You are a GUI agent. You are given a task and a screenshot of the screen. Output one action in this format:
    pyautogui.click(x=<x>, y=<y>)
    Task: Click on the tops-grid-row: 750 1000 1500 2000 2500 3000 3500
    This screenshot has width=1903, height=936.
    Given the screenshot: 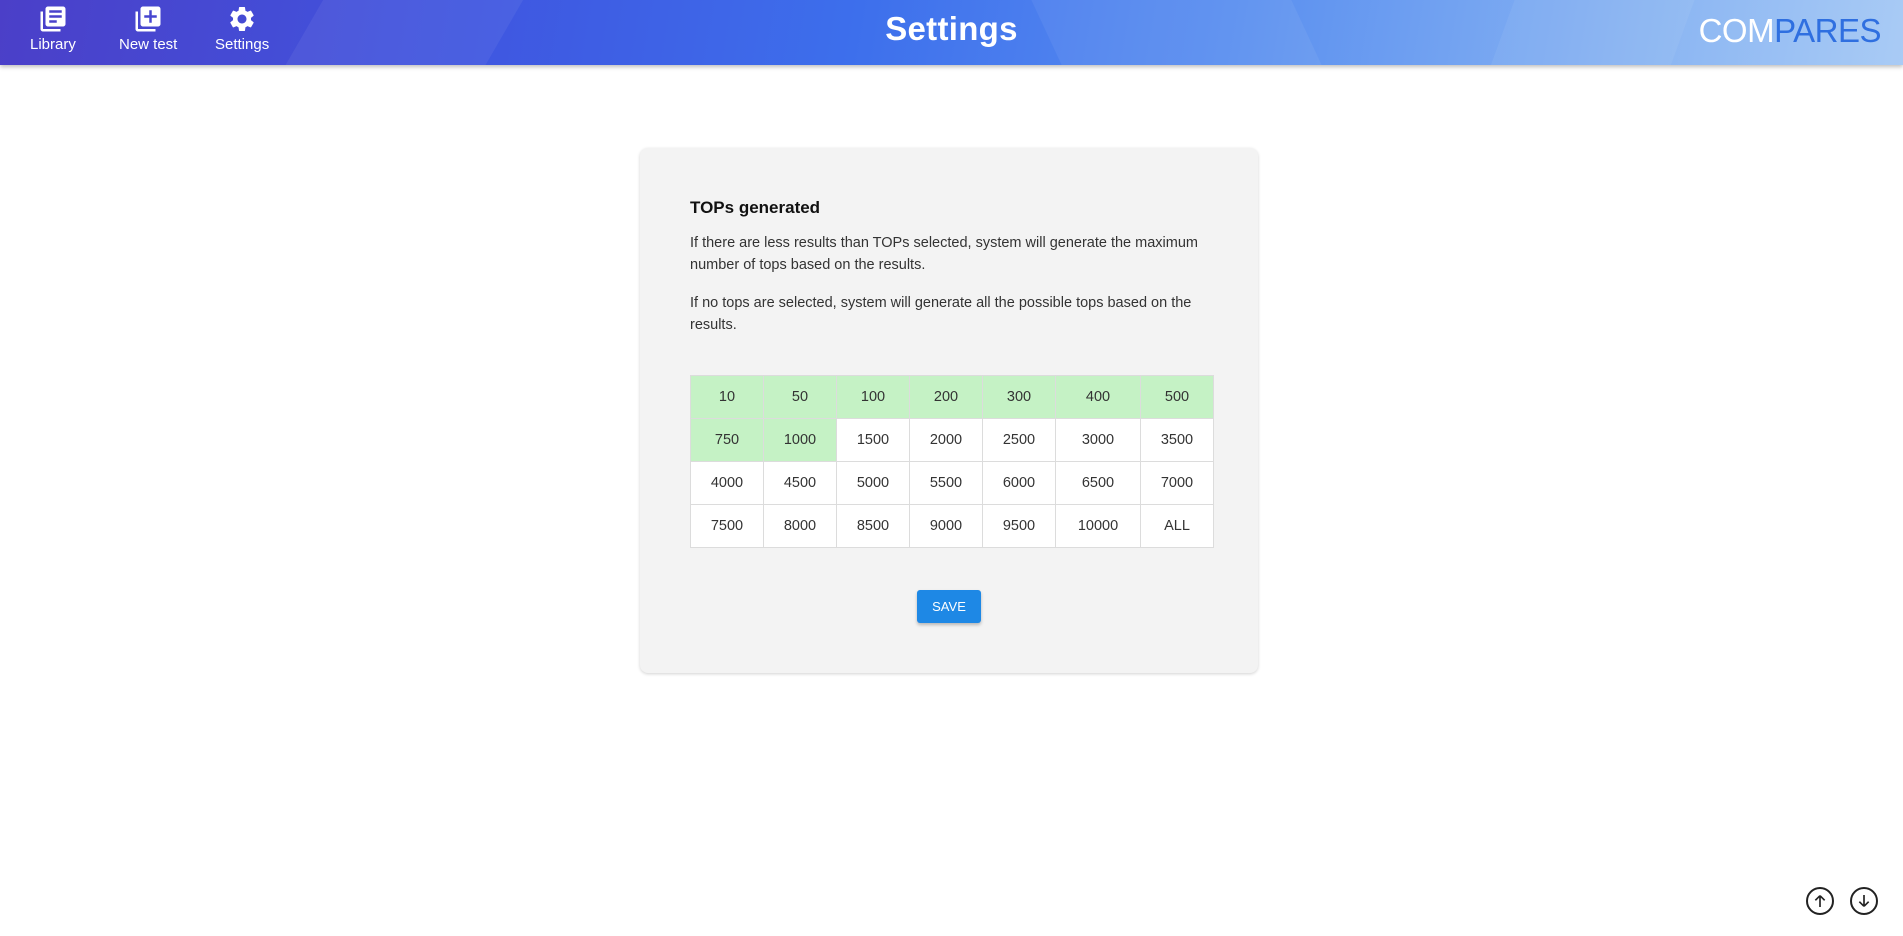 What is the action you would take?
    pyautogui.click(x=952, y=440)
    